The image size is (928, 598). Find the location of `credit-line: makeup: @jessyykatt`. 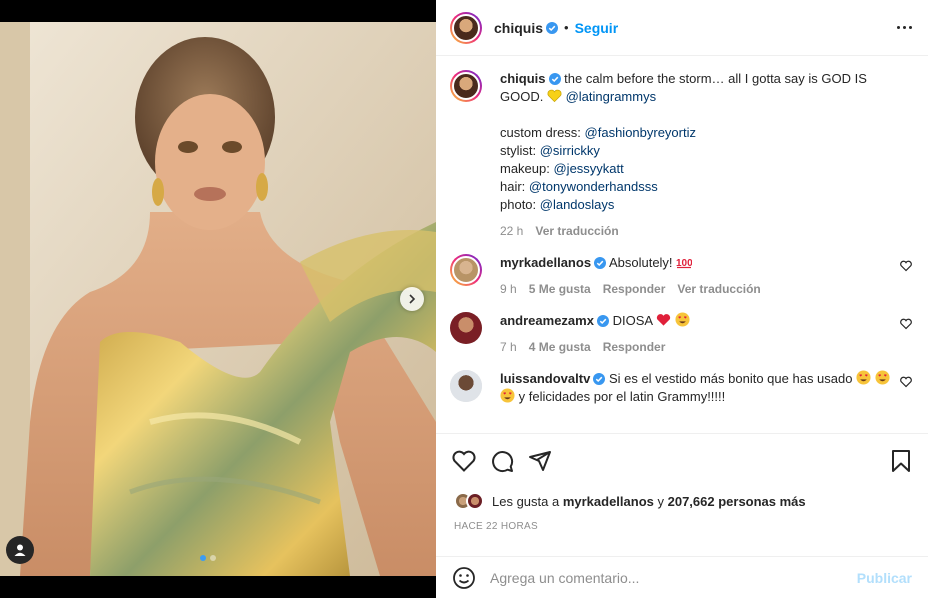

credit-line: makeup: @jessyykatt is located at coordinates (706, 169).